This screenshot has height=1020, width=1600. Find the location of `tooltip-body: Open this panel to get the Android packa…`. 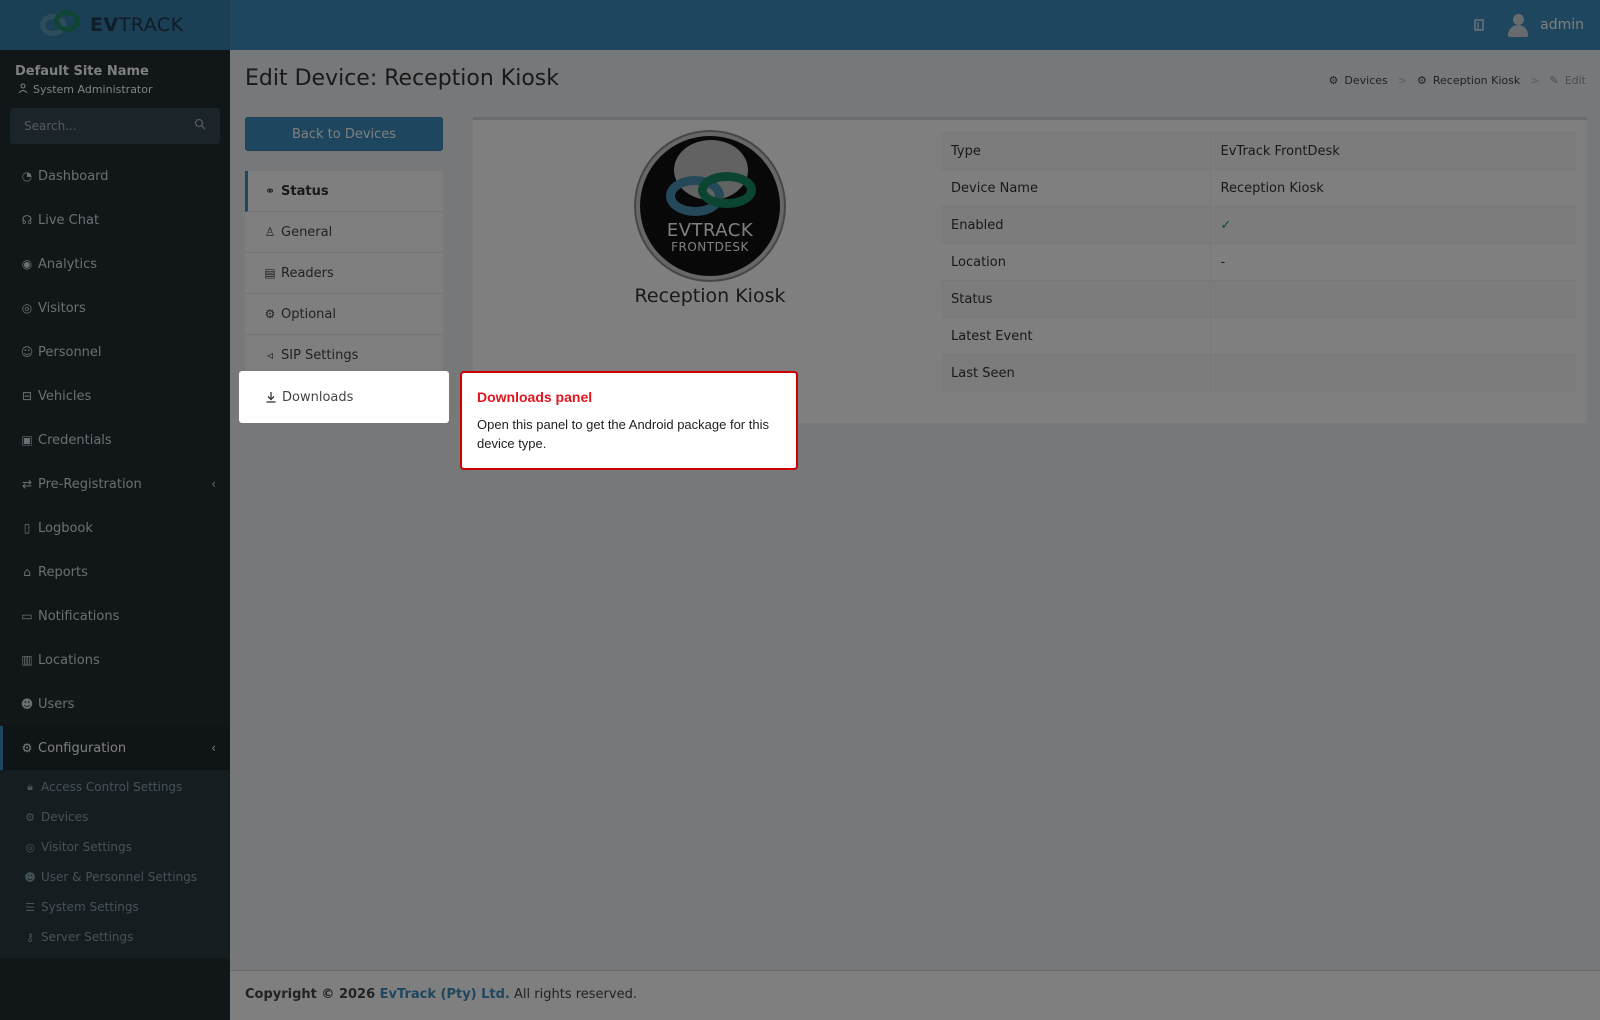

tooltip-body: Open this panel to get the Android packa… is located at coordinates (623, 434).